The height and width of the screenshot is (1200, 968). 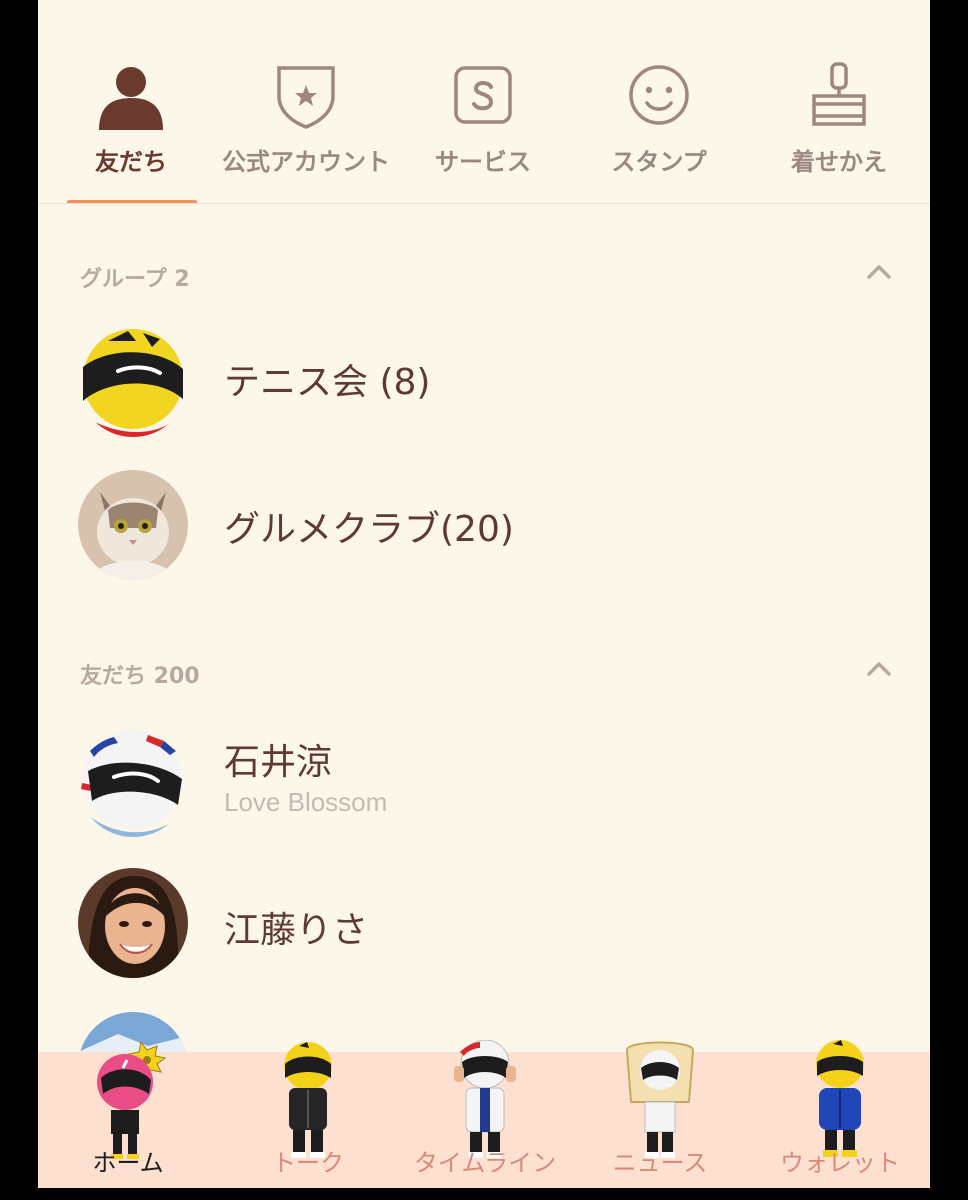 What do you see at coordinates (133, 382) in the screenshot?
I see `helmet-yellow-avatar` at bounding box center [133, 382].